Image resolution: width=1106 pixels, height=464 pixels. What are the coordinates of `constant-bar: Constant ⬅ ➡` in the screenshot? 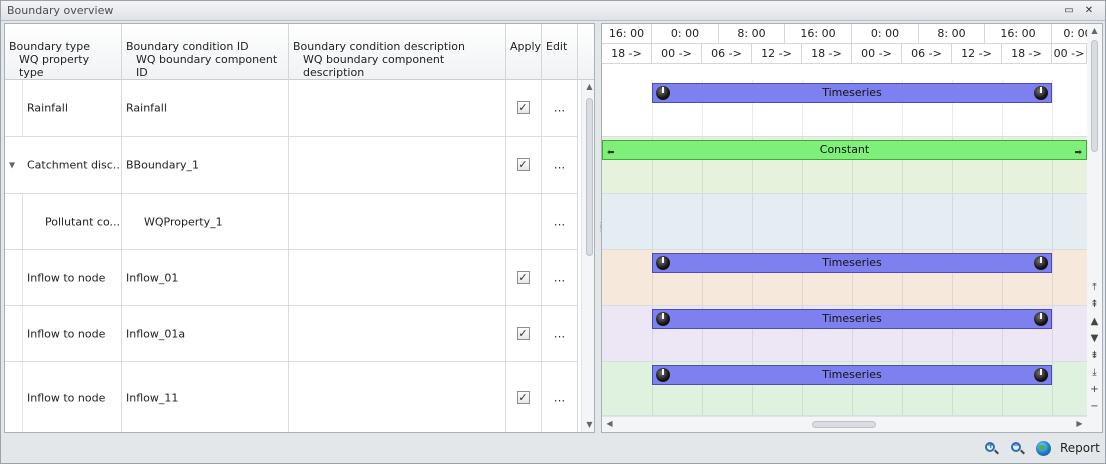 It's located at (844, 150).